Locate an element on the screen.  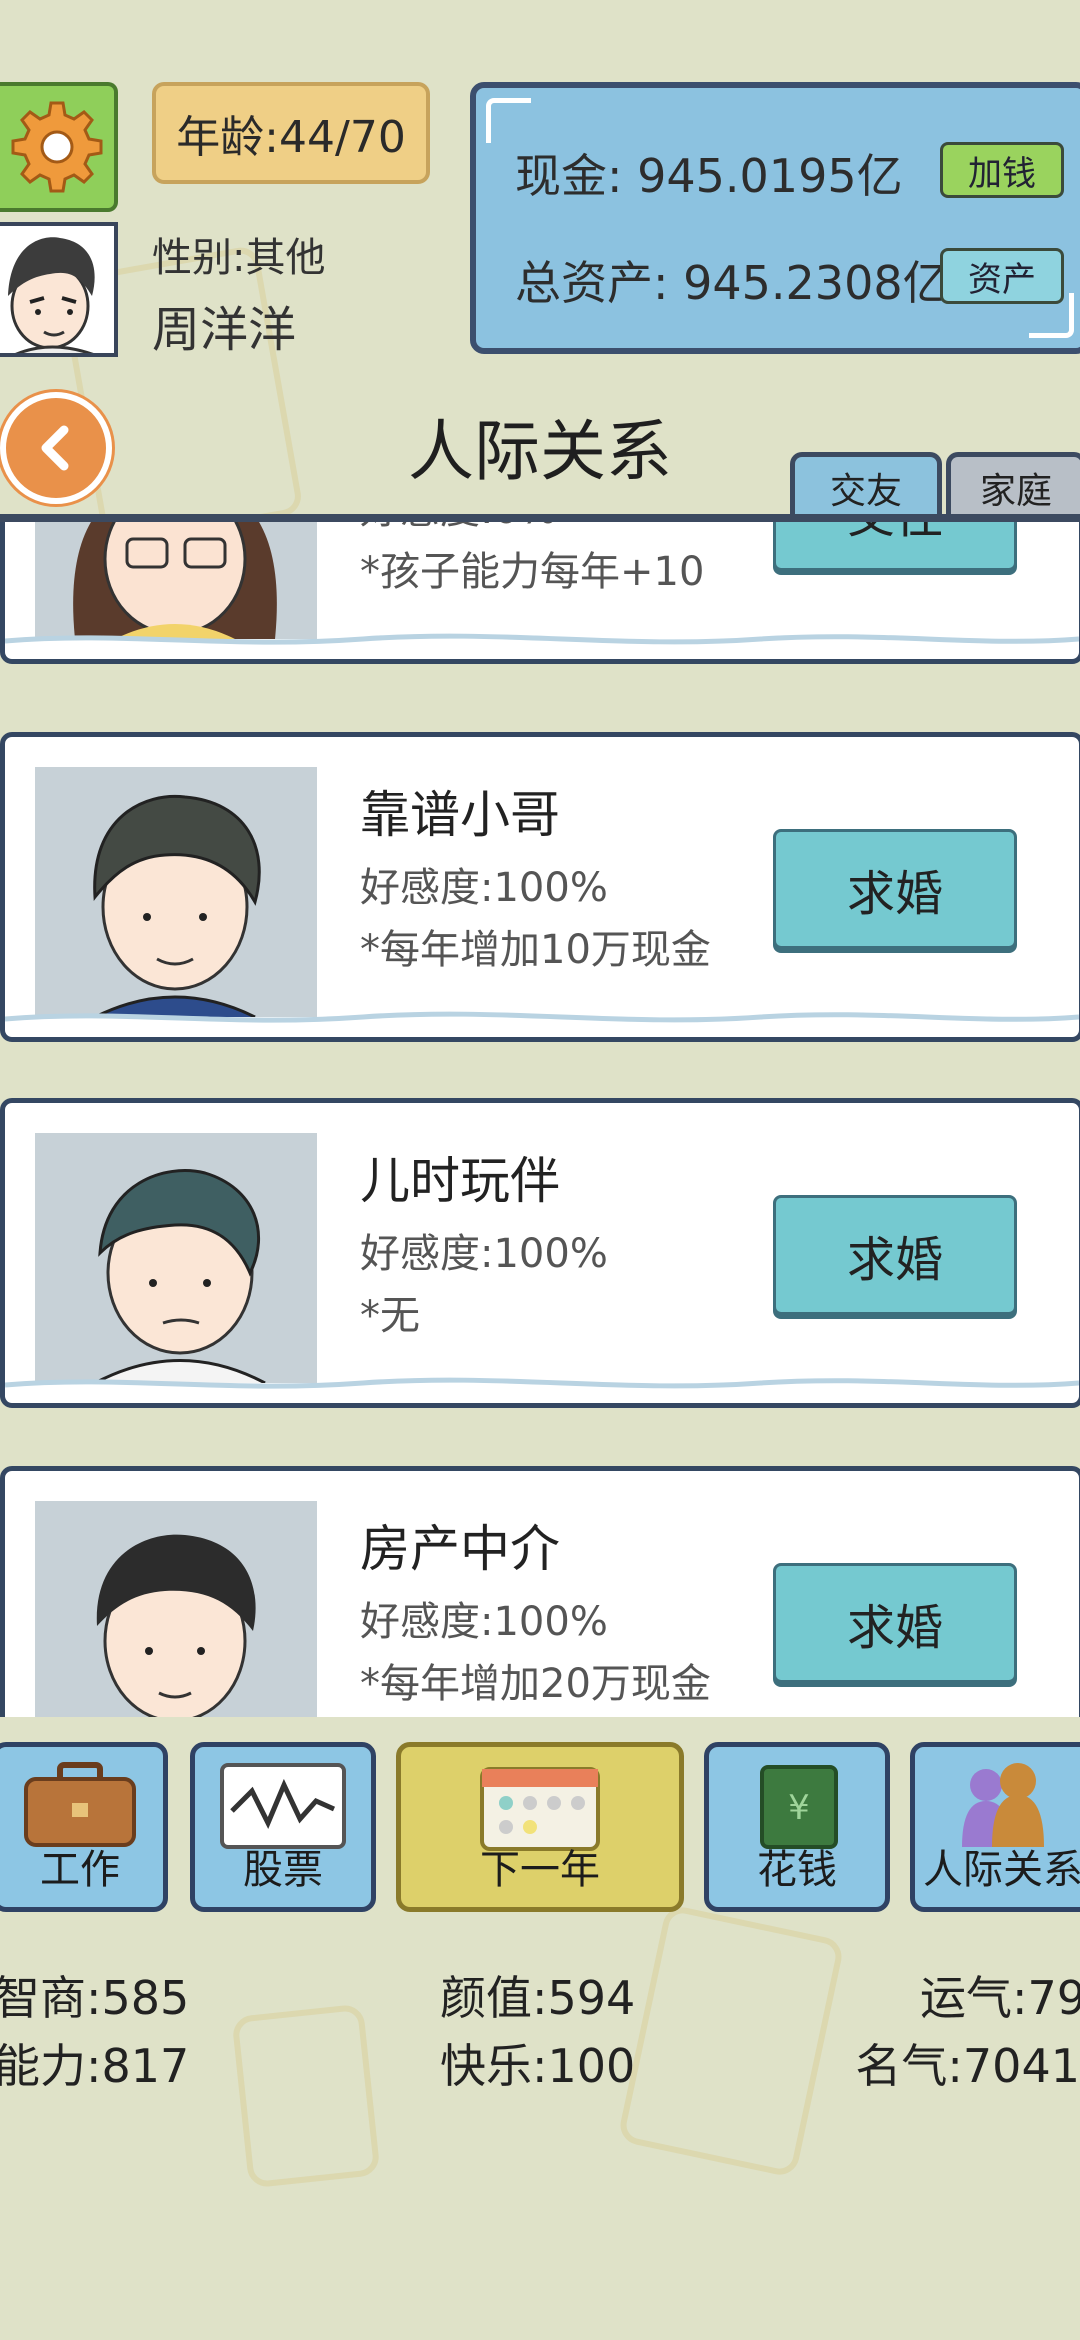
gear-icon is located at coordinates (57, 147).